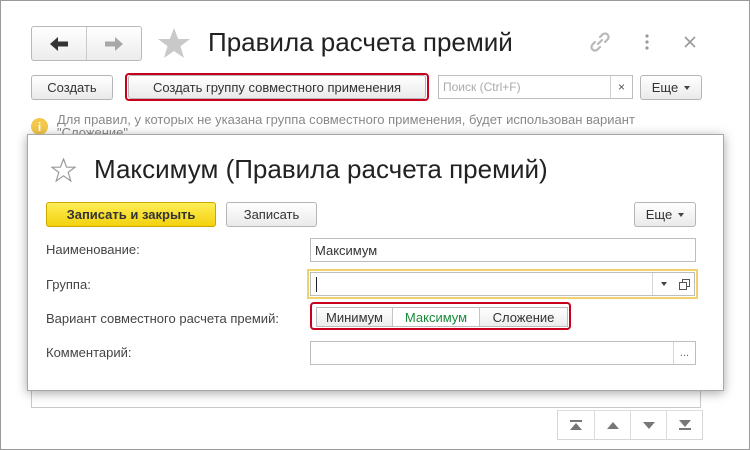 This screenshot has width=750, height=450. I want to click on variant-maximum: Максимум, so click(435, 317).